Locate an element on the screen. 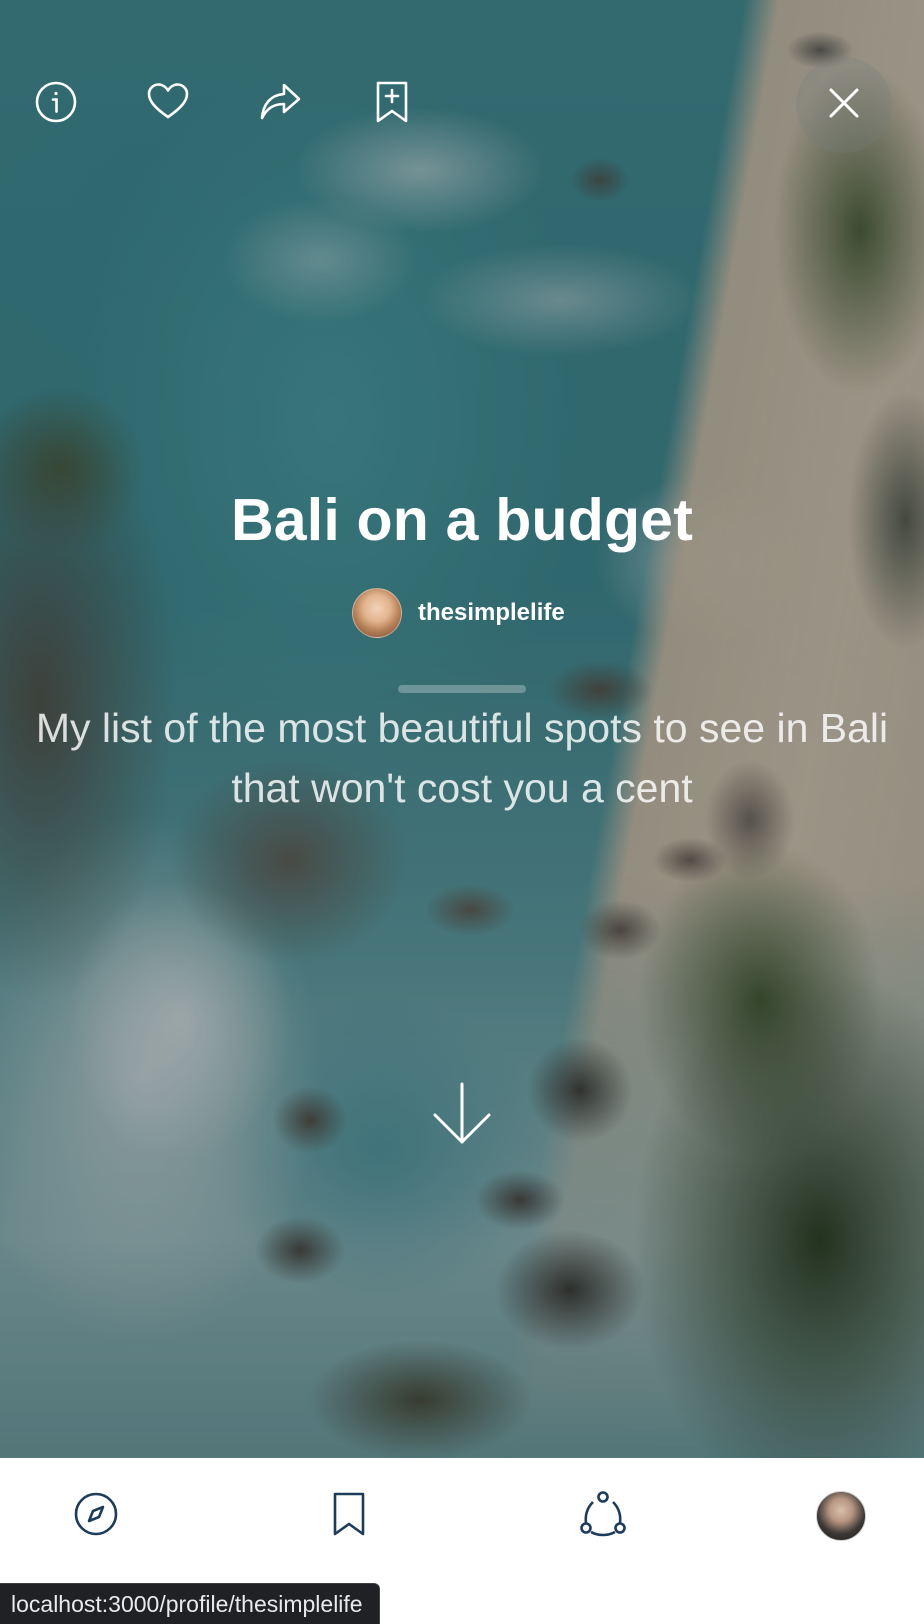 The width and height of the screenshot is (924, 1624). heart-icon is located at coordinates (168, 104).